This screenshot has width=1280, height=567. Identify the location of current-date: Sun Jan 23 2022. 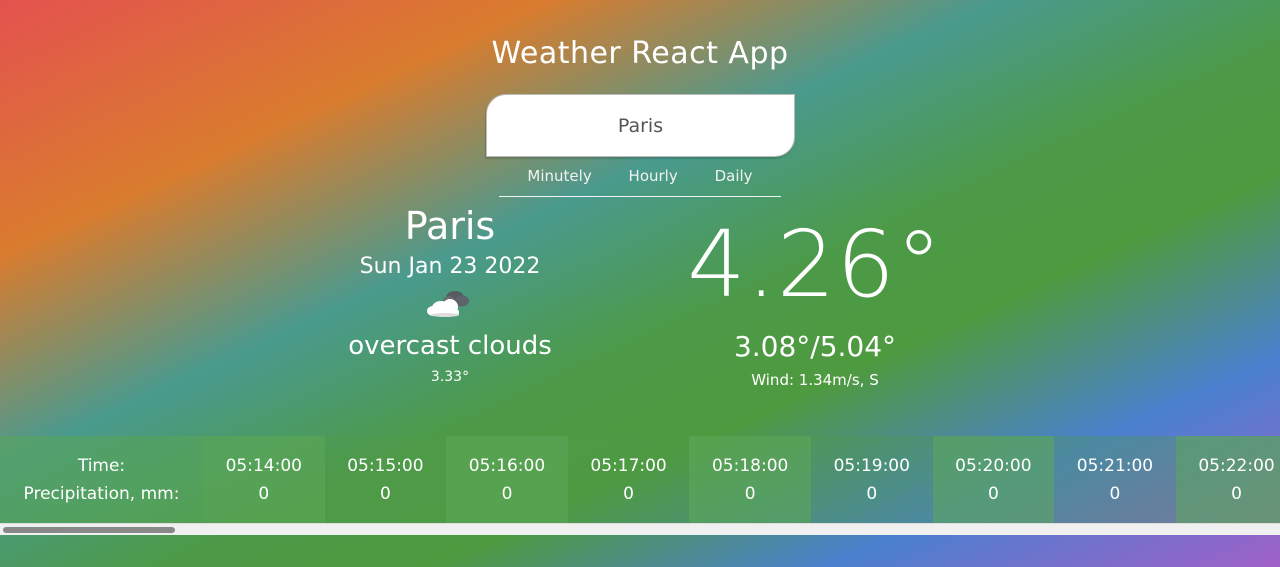
(450, 266).